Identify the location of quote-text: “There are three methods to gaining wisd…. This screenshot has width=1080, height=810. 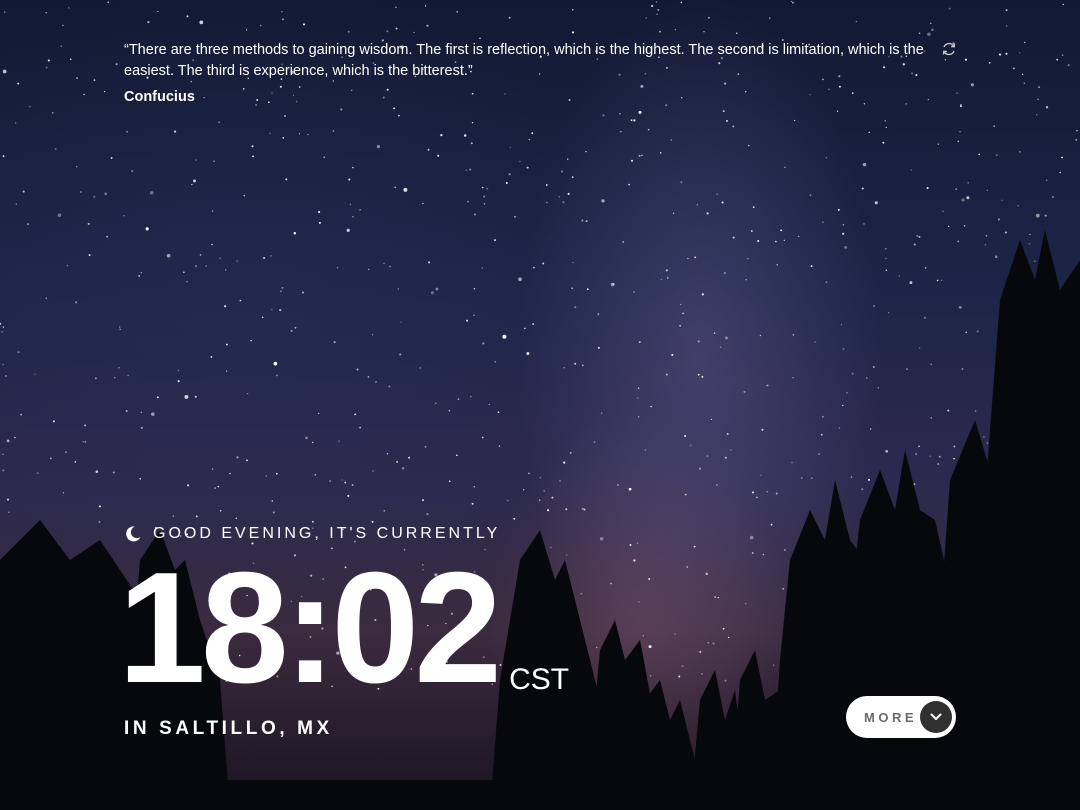
(524, 60).